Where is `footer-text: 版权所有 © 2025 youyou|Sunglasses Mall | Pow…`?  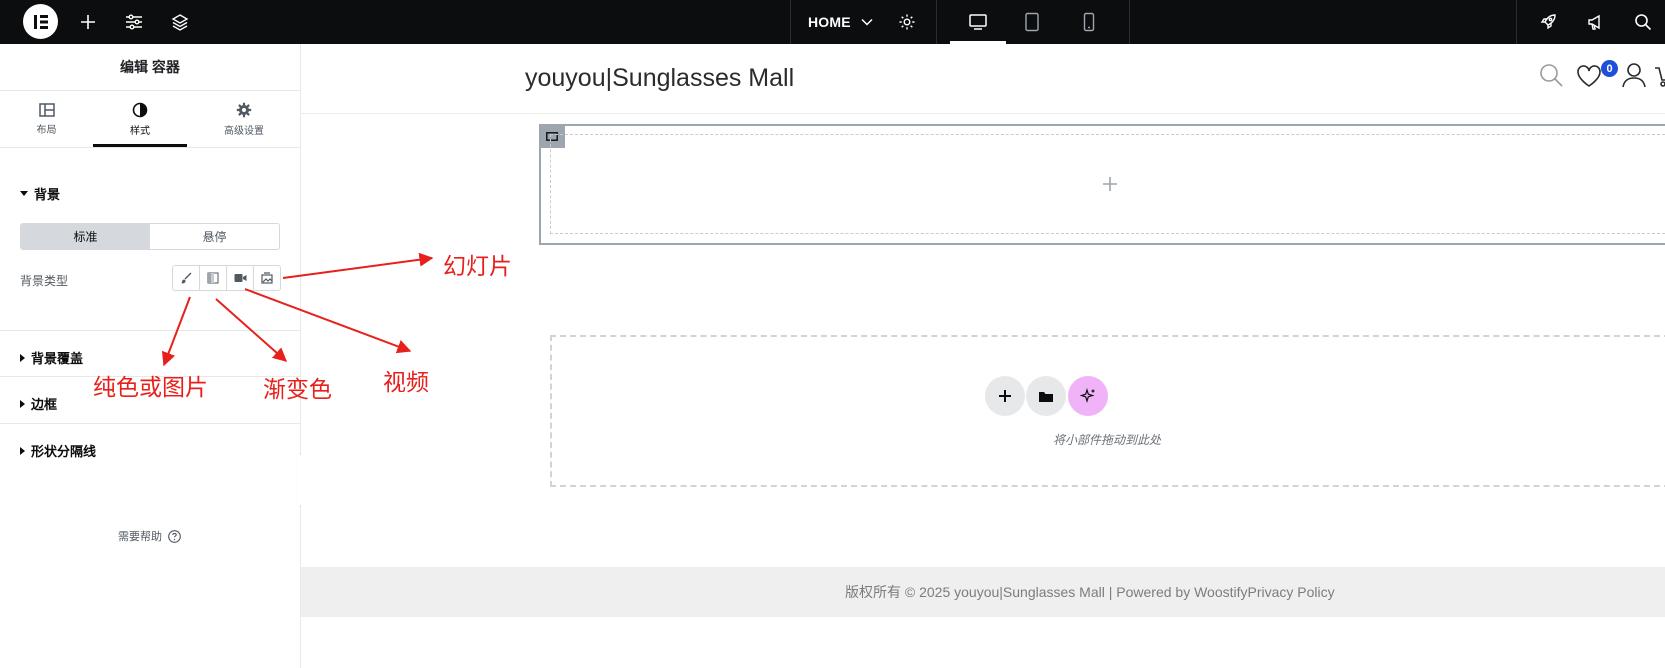
footer-text: 版权所有 © 2025 youyou|Sunglasses Mall | Pow… is located at coordinates (1090, 592).